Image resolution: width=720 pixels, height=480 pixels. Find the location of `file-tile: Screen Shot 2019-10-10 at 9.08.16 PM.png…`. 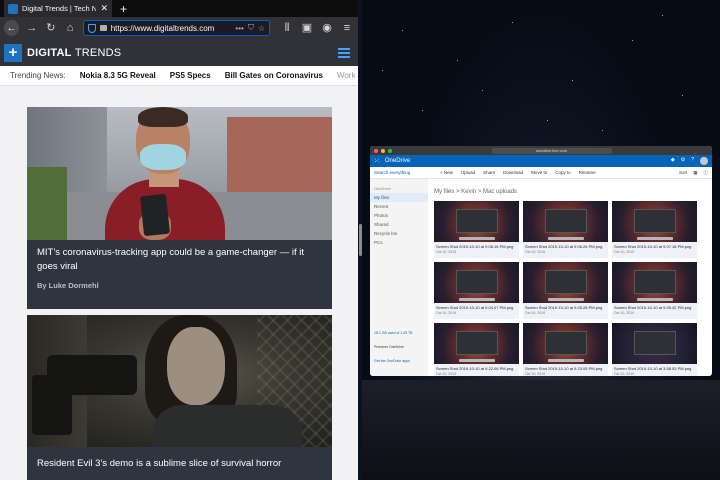

file-tile: Screen Shot 2019-10-10 at 9.08.16 PM.png… is located at coordinates (476, 229).